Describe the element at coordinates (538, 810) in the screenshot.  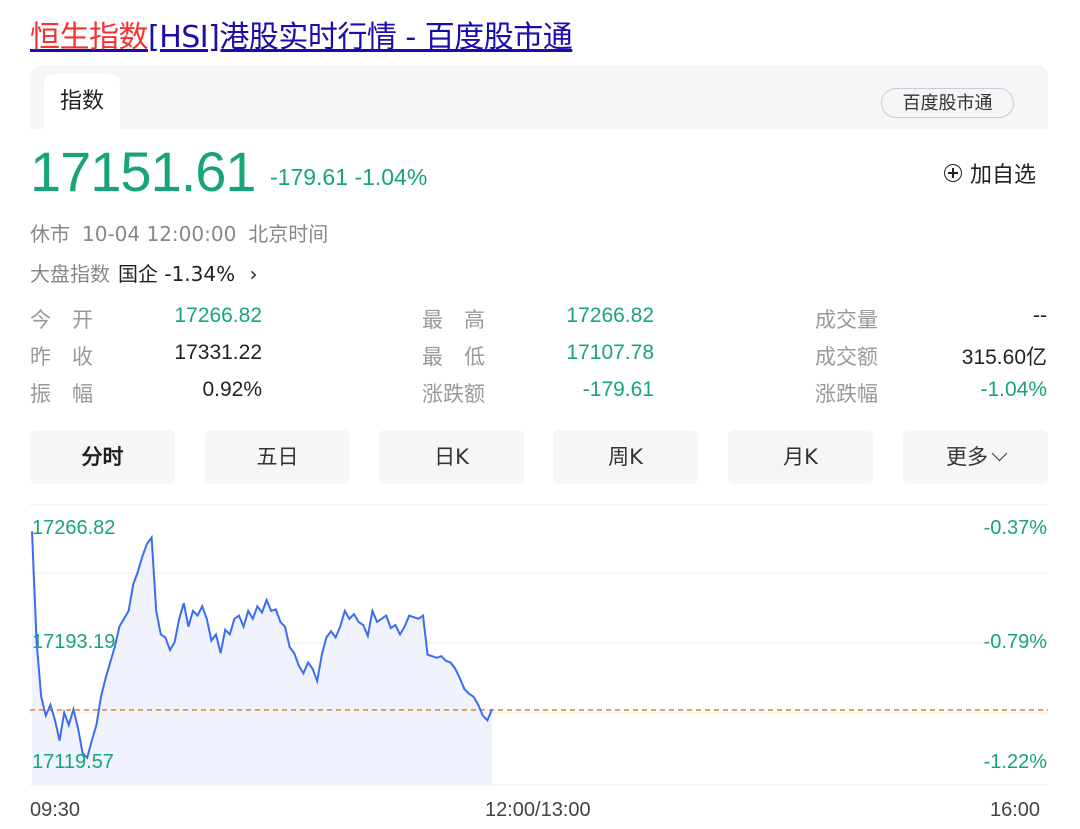
I see `x-label-midday: 12:00/13:00` at that location.